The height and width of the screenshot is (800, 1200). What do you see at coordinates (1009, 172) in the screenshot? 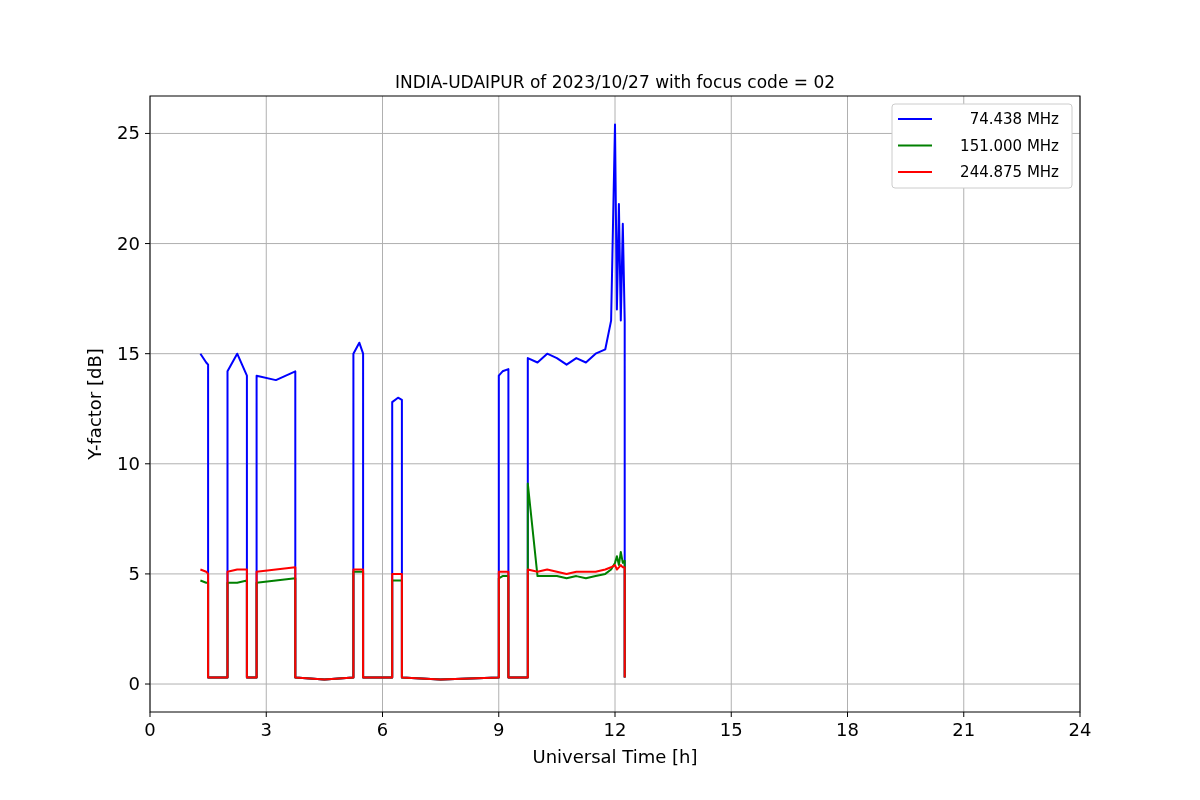
I see `legend-label: 244.875 MHz` at bounding box center [1009, 172].